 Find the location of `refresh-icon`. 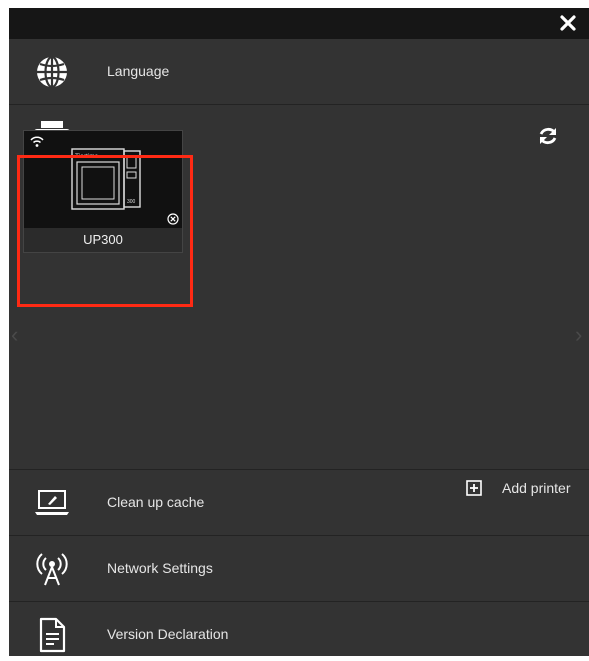

refresh-icon is located at coordinates (548, 136).